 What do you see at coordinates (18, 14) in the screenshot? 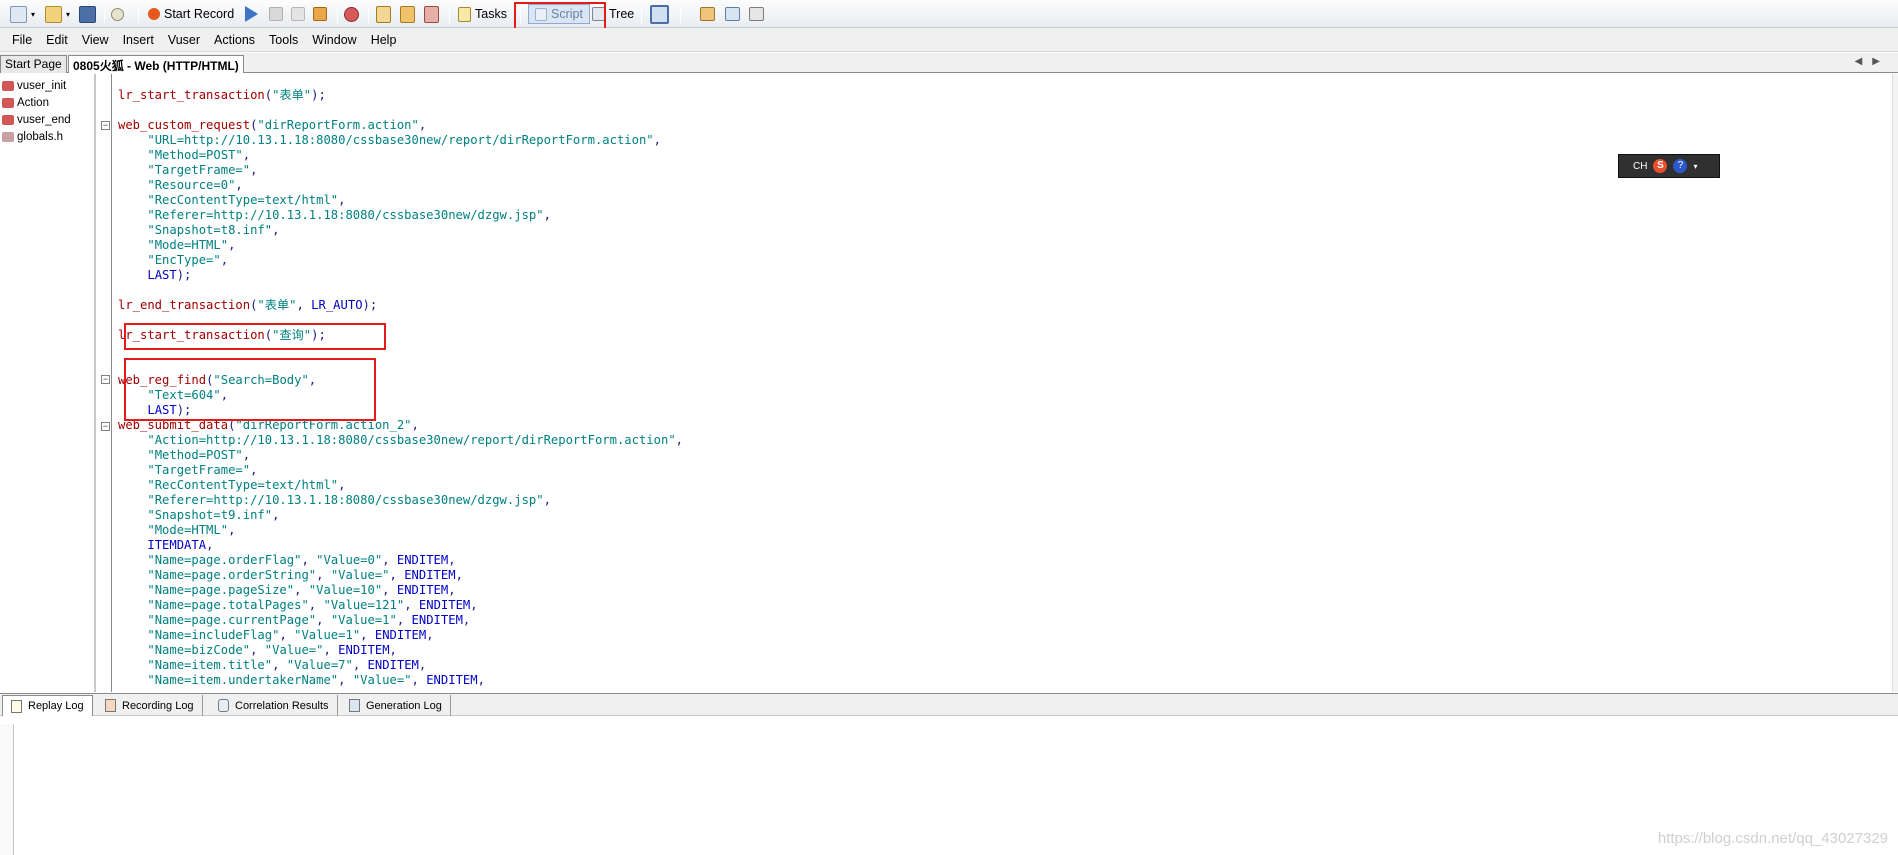
I see `new-icon` at bounding box center [18, 14].